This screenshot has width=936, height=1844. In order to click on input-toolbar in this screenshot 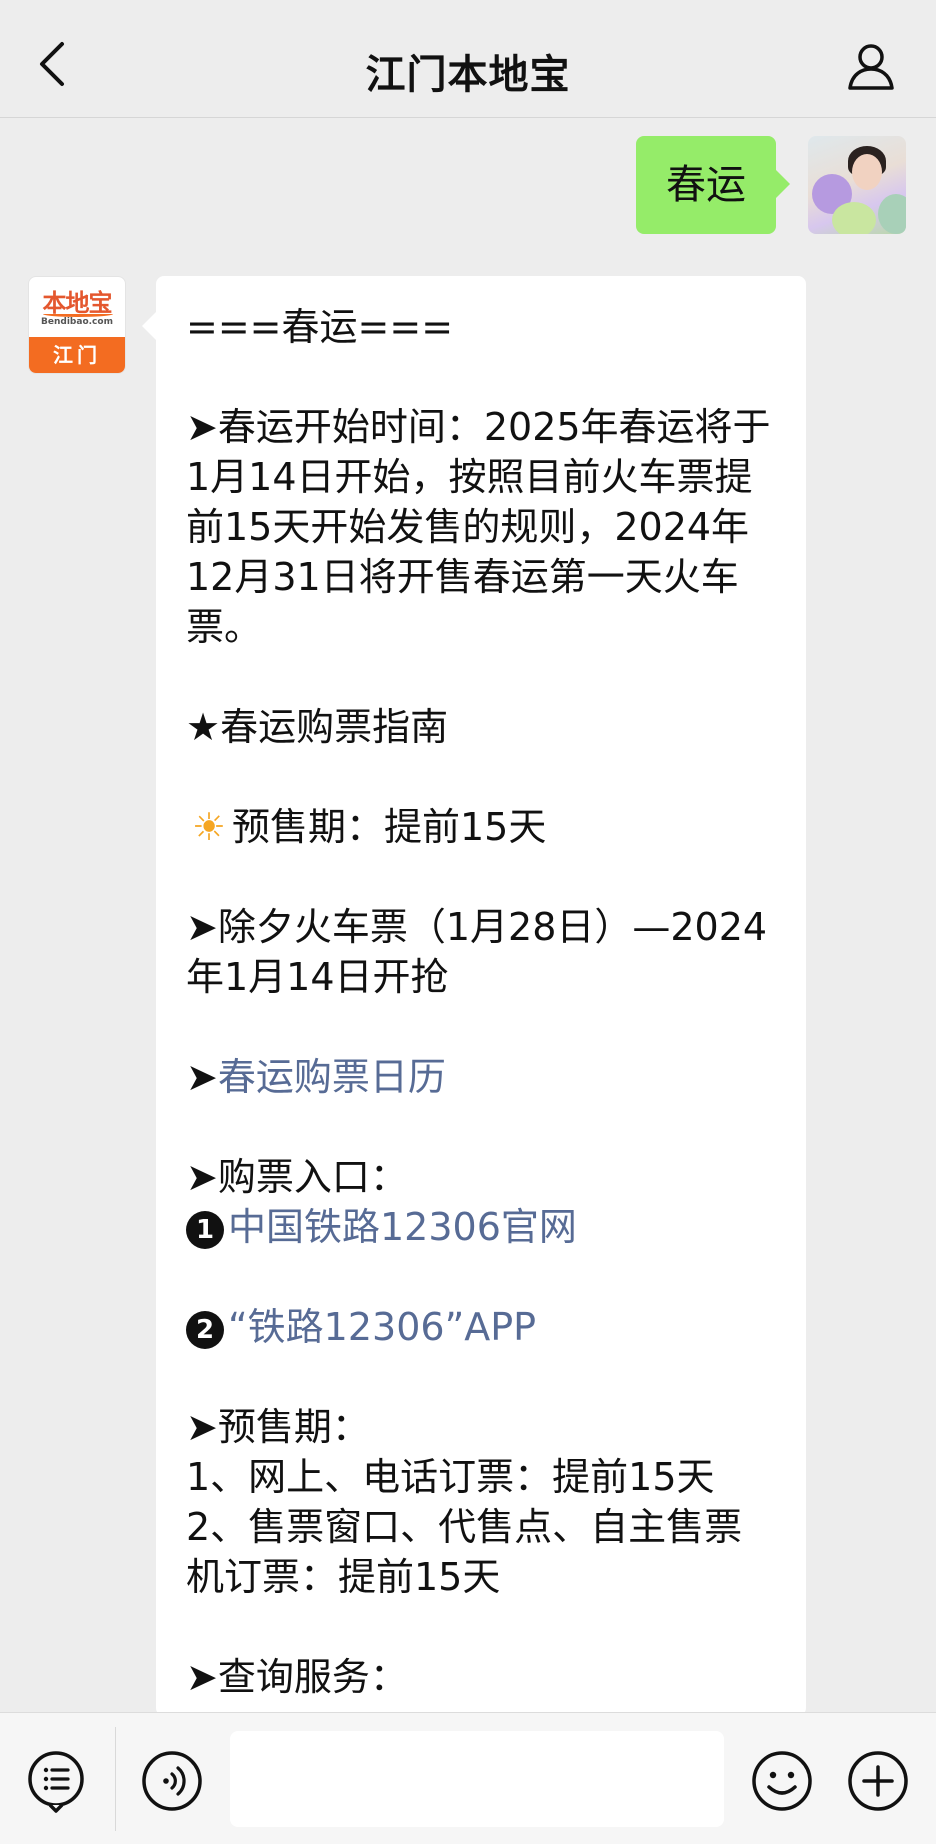, I will do `click(468, 1778)`.